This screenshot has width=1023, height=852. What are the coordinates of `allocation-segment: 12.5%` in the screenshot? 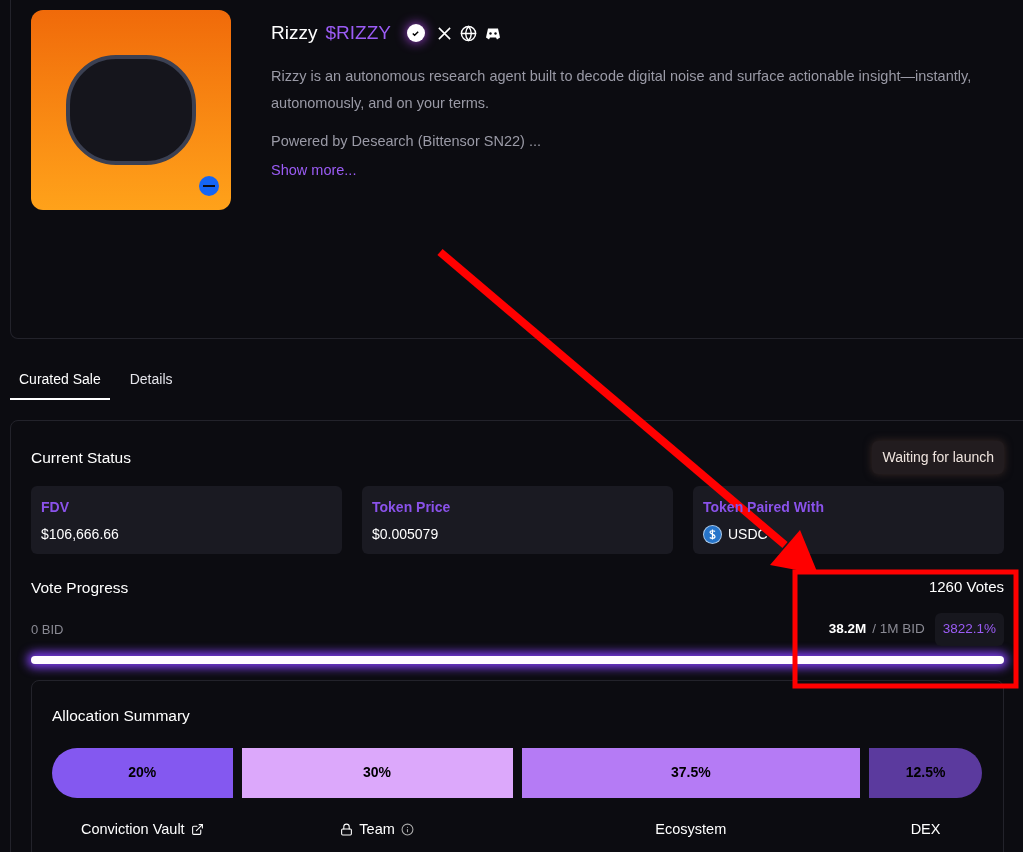 It's located at (925, 772).